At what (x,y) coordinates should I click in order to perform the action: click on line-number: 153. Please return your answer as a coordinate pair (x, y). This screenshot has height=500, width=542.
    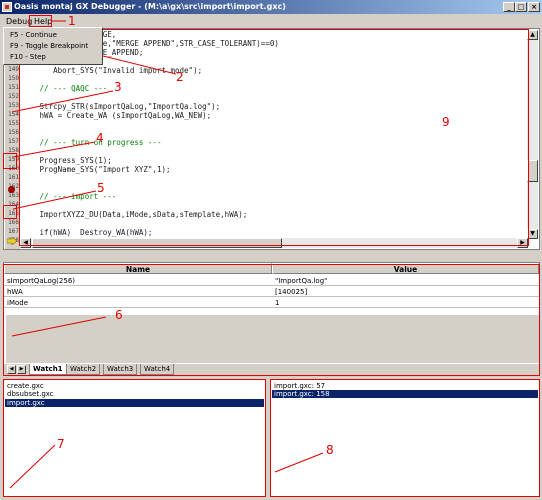
    Looking at the image, I should click on (13, 105).